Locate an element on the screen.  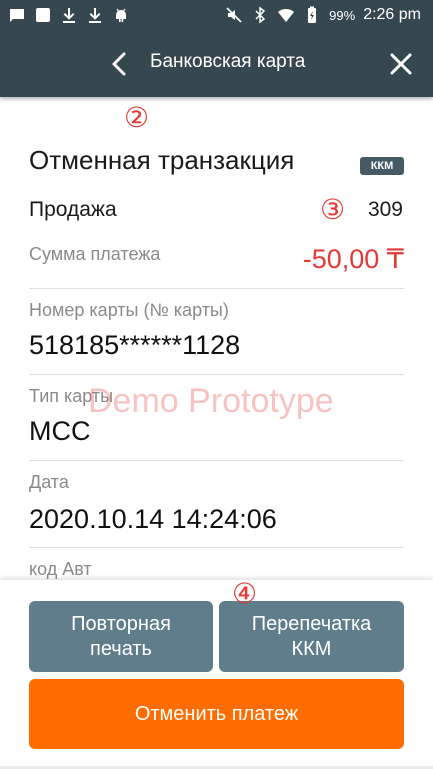
card-number-row: Номер карты (№ карты) 518185******1128 is located at coordinates (216, 331).